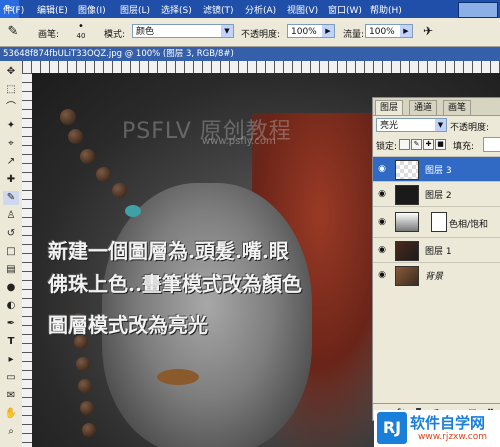 This screenshot has height=447, width=500. Describe the element at coordinates (11, 126) in the screenshot. I see `magic-wand-icon: ✦` at that location.